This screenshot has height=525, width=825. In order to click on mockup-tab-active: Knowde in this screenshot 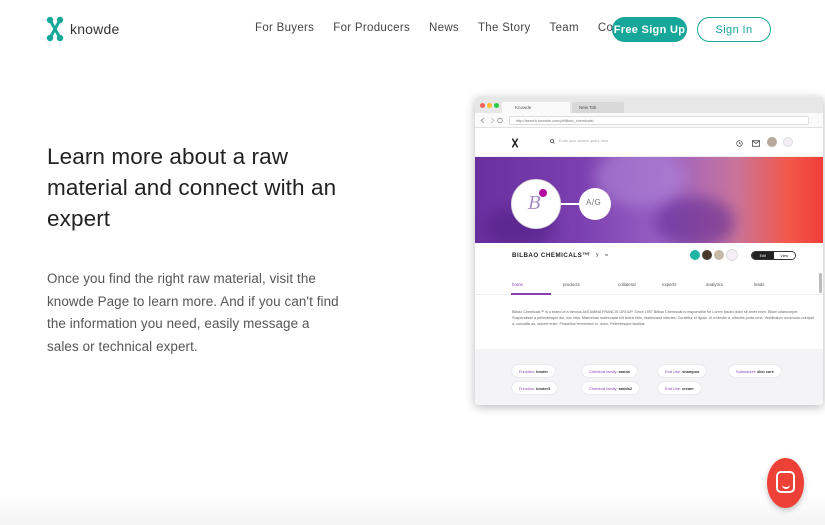, I will do `click(536, 107)`.